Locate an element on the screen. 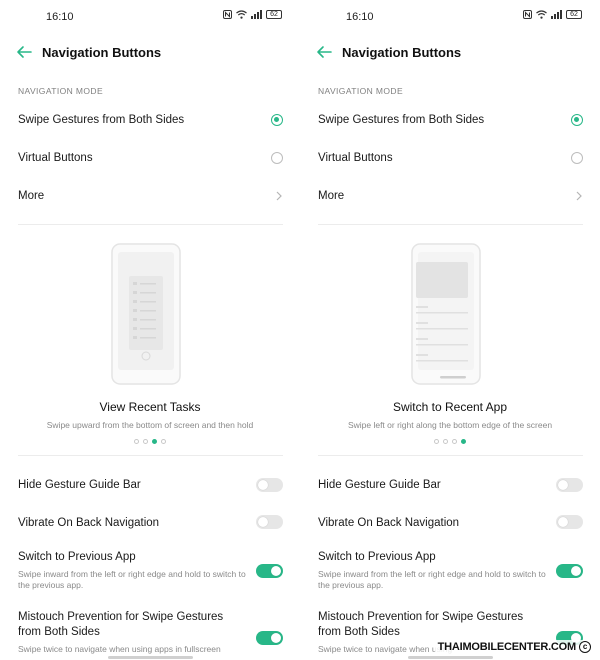 The image size is (600, 660). watermark: THAIMOBILECENTER.COM c is located at coordinates (514, 647).